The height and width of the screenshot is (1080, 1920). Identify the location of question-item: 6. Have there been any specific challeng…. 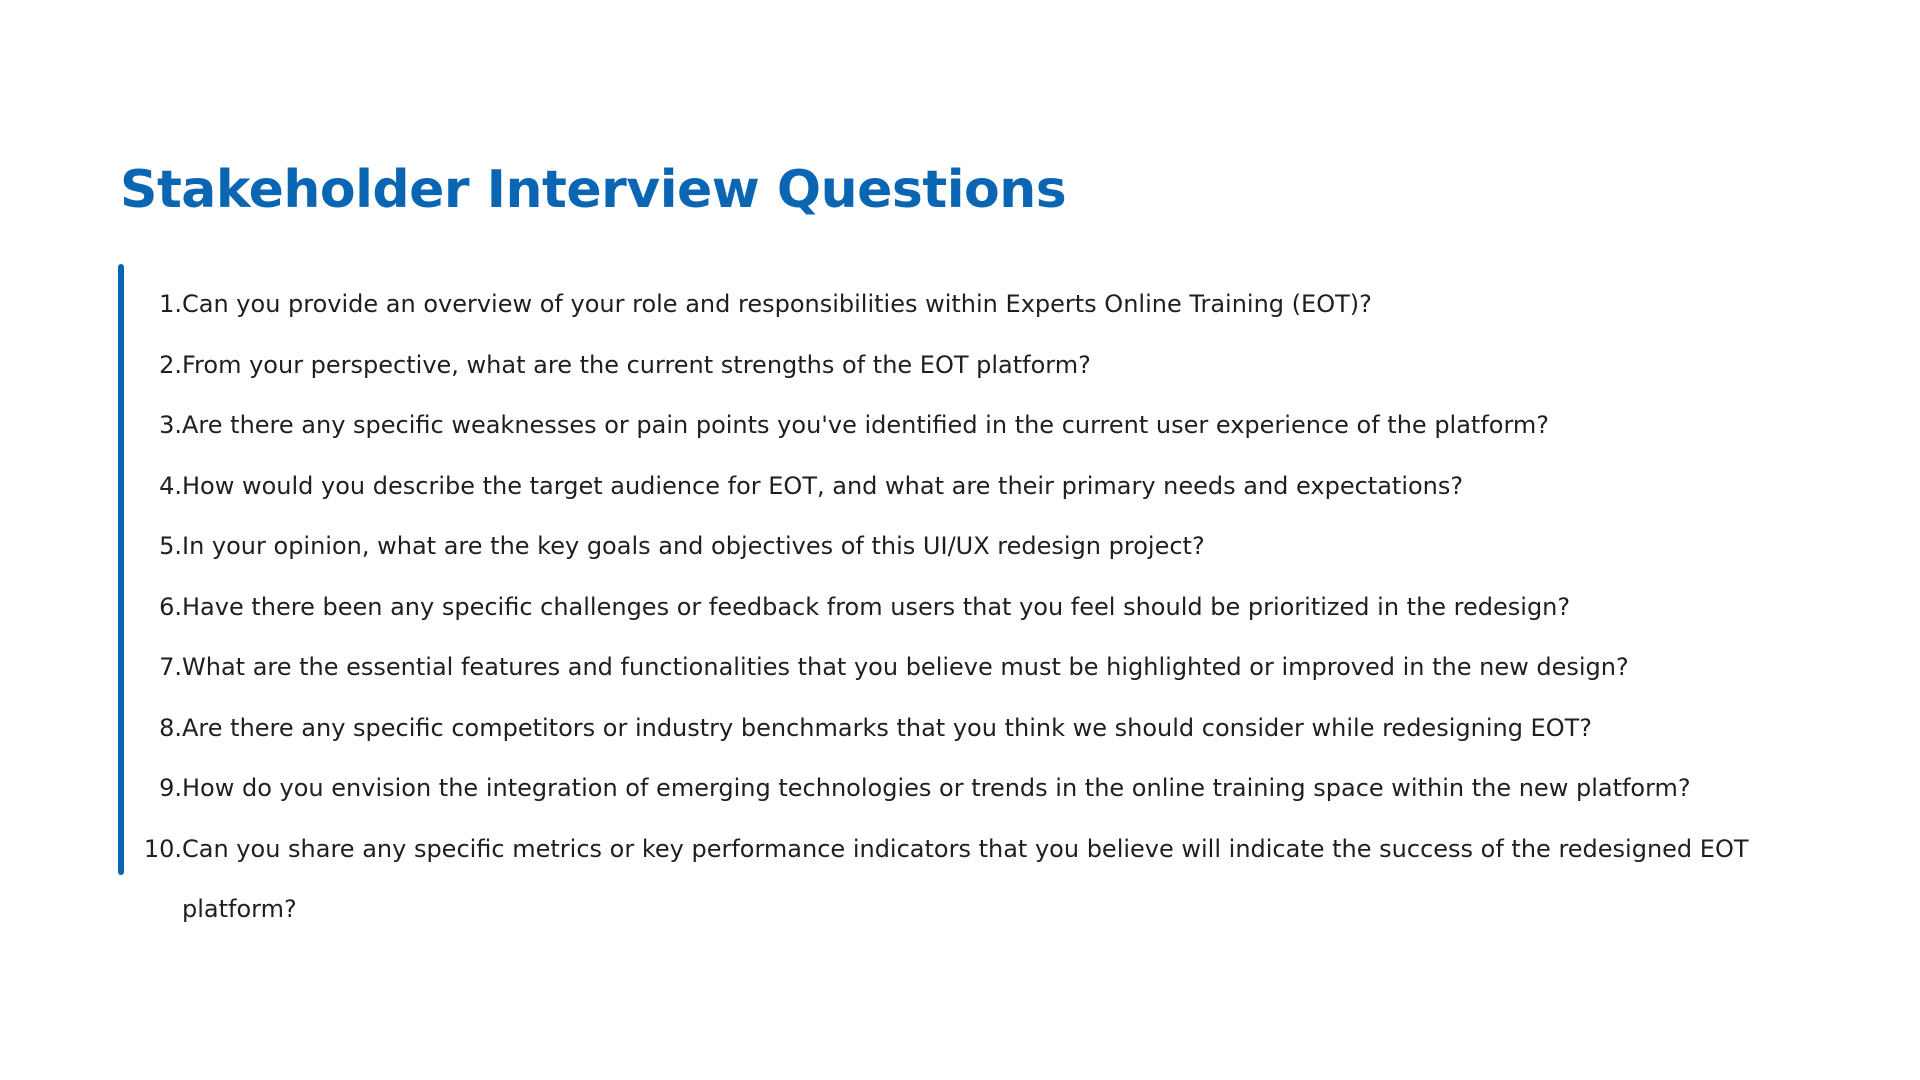
(960, 607).